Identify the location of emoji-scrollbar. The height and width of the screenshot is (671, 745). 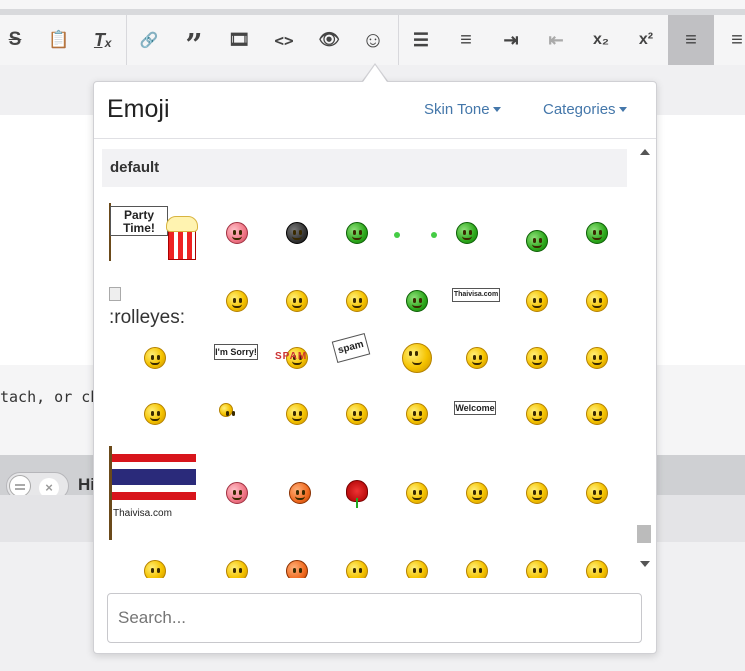
(644, 359).